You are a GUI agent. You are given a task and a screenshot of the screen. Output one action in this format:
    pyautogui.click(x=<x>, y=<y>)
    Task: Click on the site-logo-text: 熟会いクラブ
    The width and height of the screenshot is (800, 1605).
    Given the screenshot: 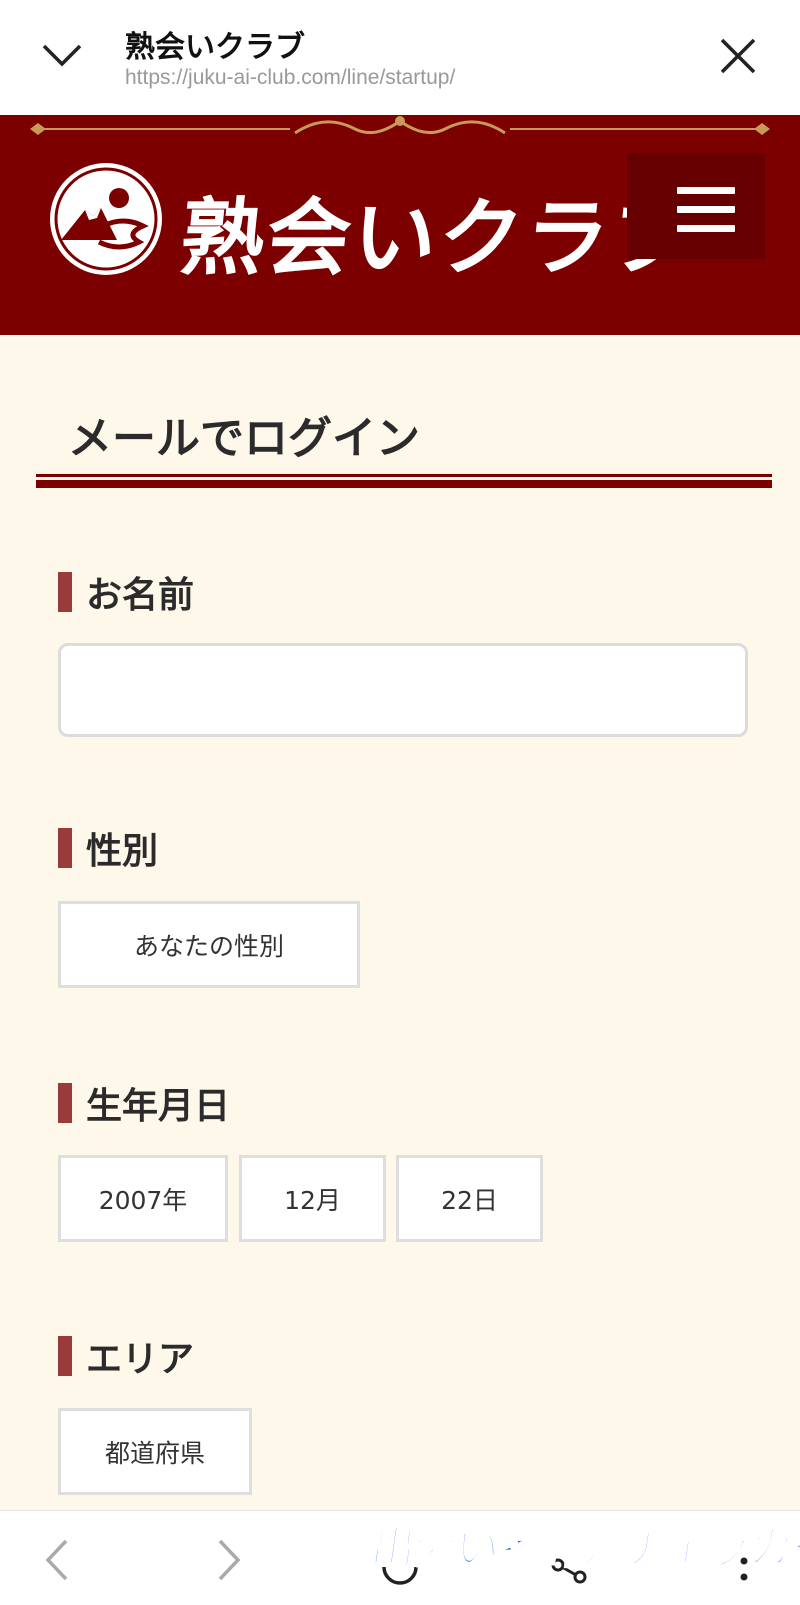 What is the action you would take?
    pyautogui.click(x=439, y=231)
    